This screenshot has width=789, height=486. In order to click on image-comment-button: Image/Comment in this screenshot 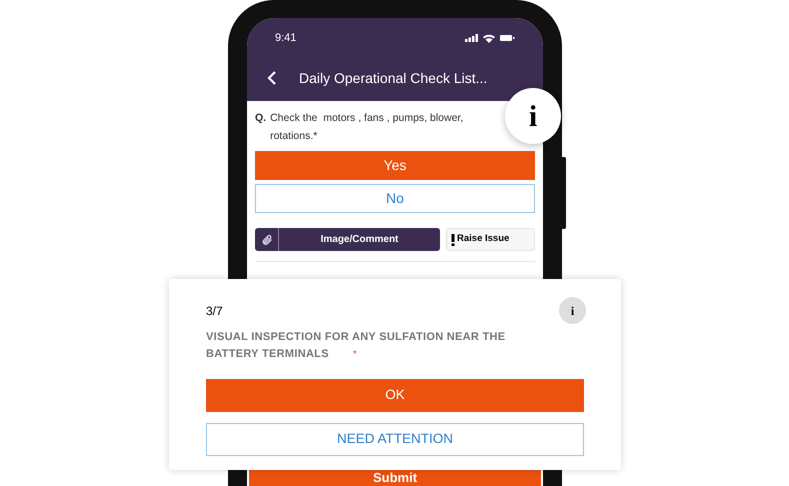, I will do `click(347, 239)`.